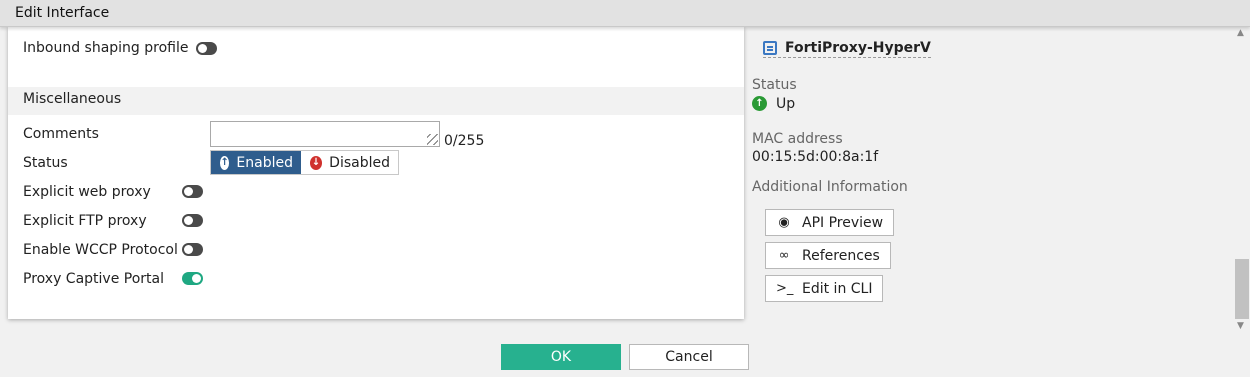  Describe the element at coordinates (785, 288) in the screenshot. I see `terminal-icon: >_` at that location.